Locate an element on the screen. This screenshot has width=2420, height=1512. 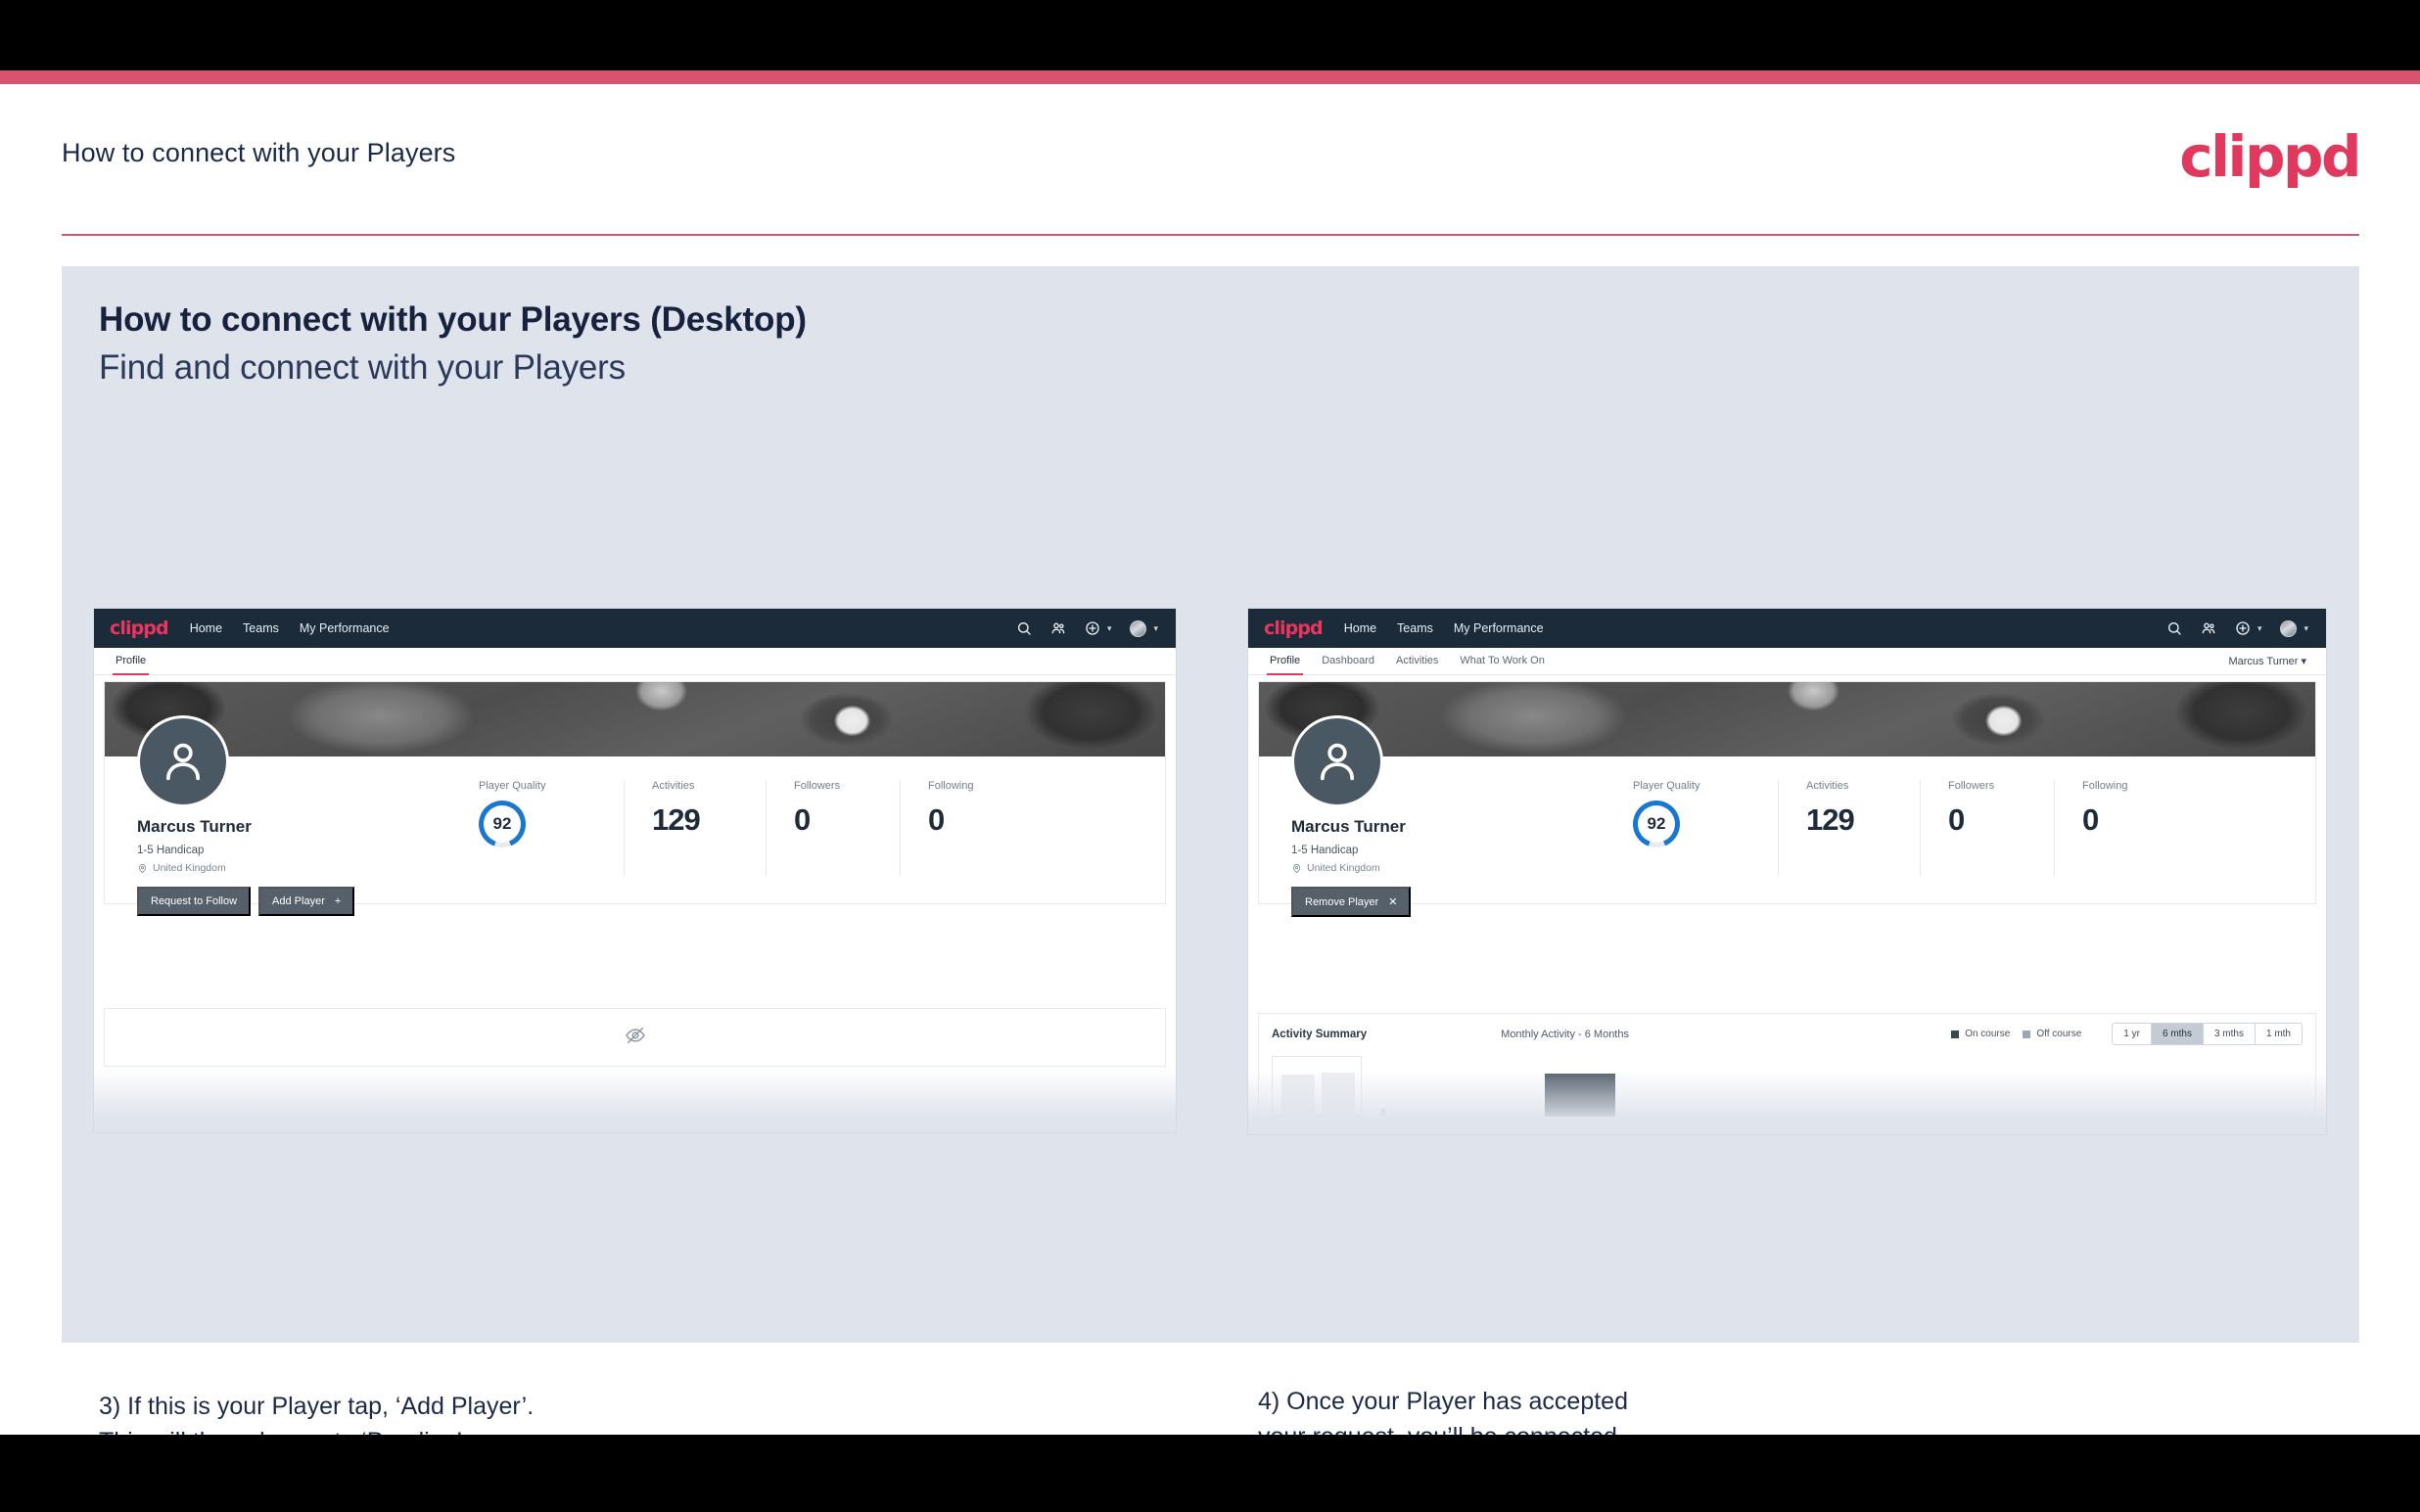
tab-dashboard: Dashboard is located at coordinates (1348, 663).